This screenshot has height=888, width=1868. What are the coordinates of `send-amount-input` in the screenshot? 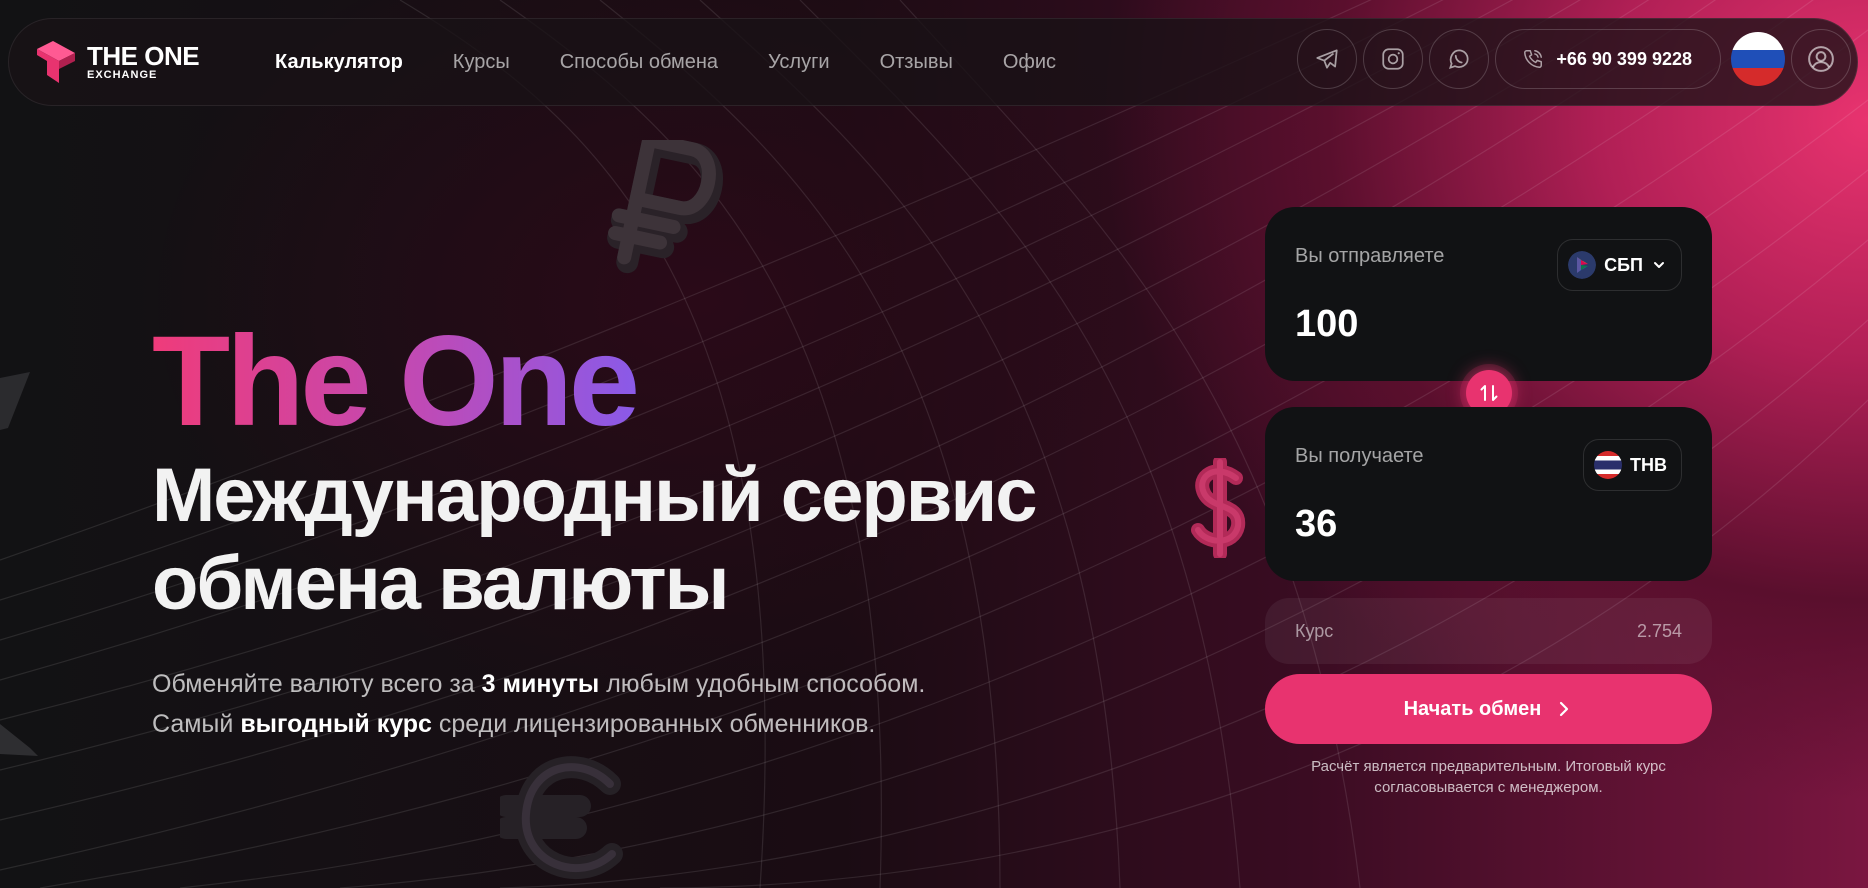 It's located at (1425, 324).